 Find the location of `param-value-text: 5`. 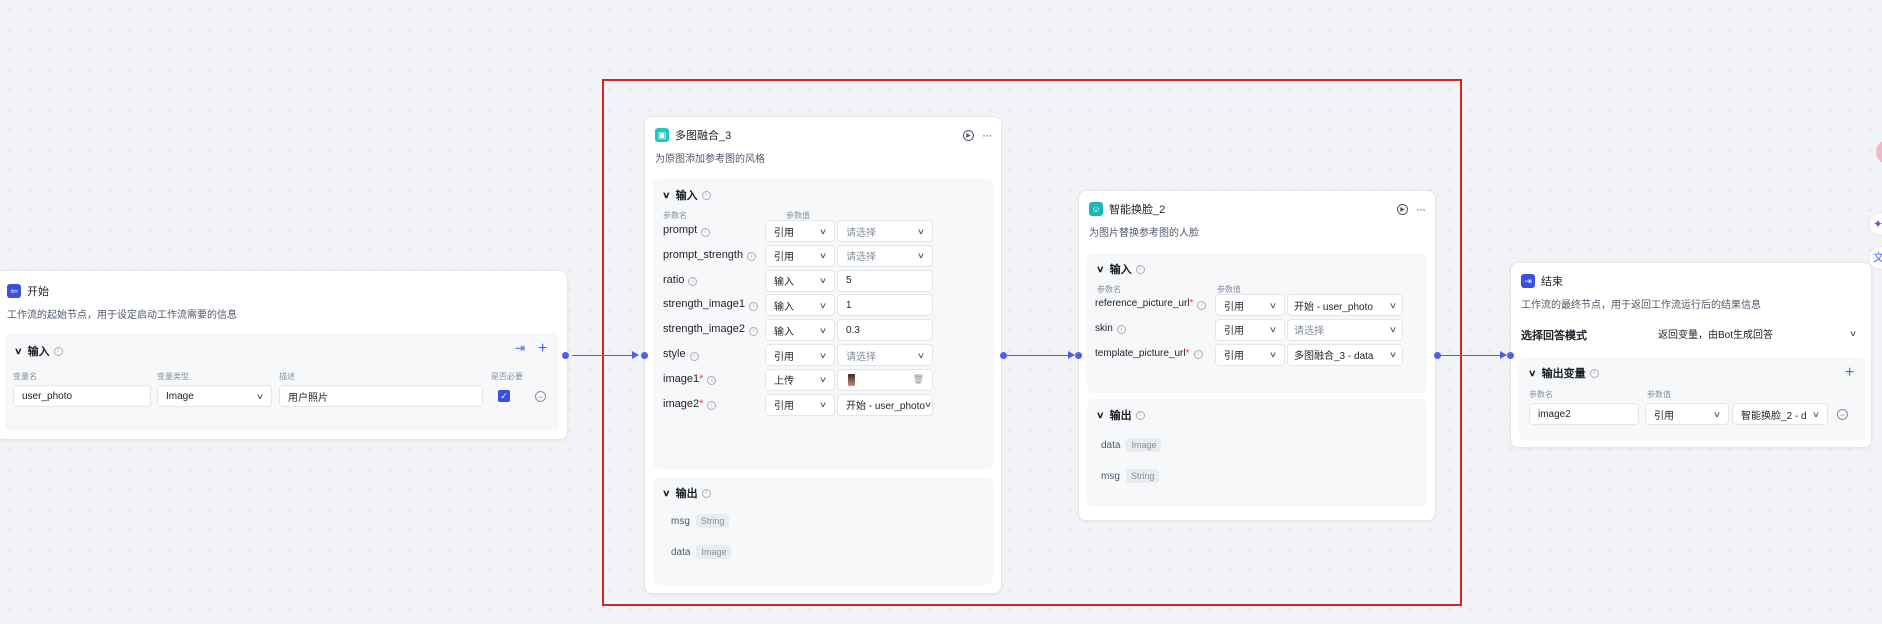

param-value-text: 5 is located at coordinates (849, 281).